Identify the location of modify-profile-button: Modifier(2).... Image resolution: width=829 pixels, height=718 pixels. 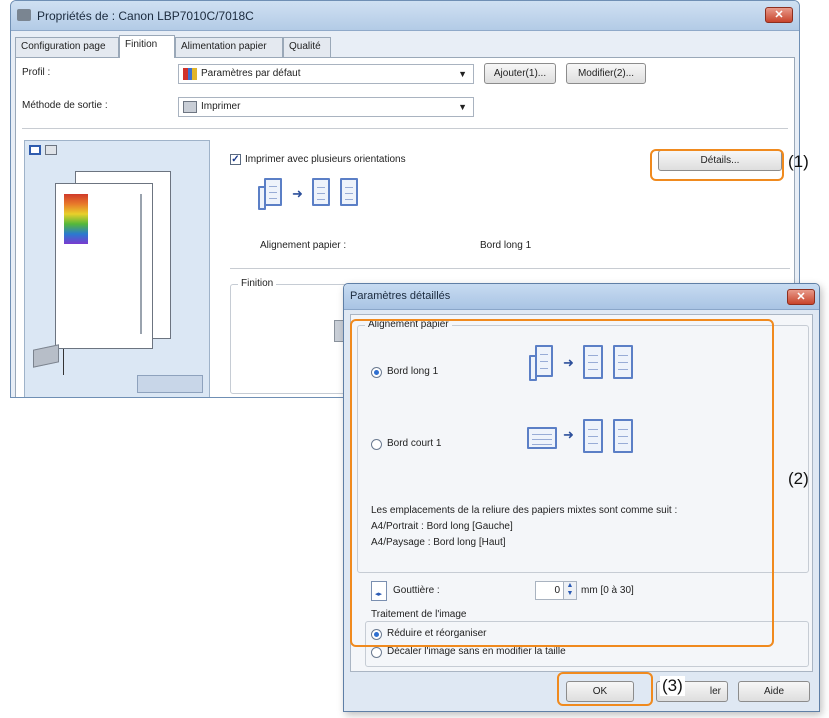
(606, 73).